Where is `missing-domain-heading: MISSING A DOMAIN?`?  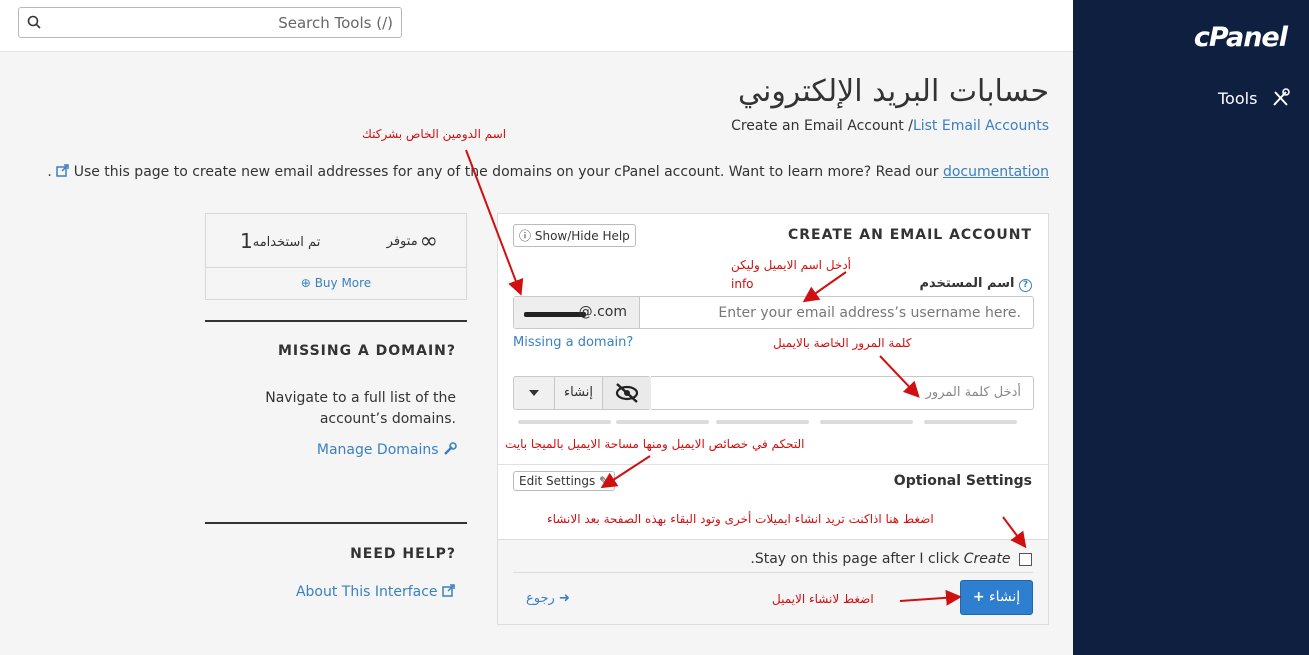
missing-domain-heading: MISSING A DOMAIN? is located at coordinates (366, 351).